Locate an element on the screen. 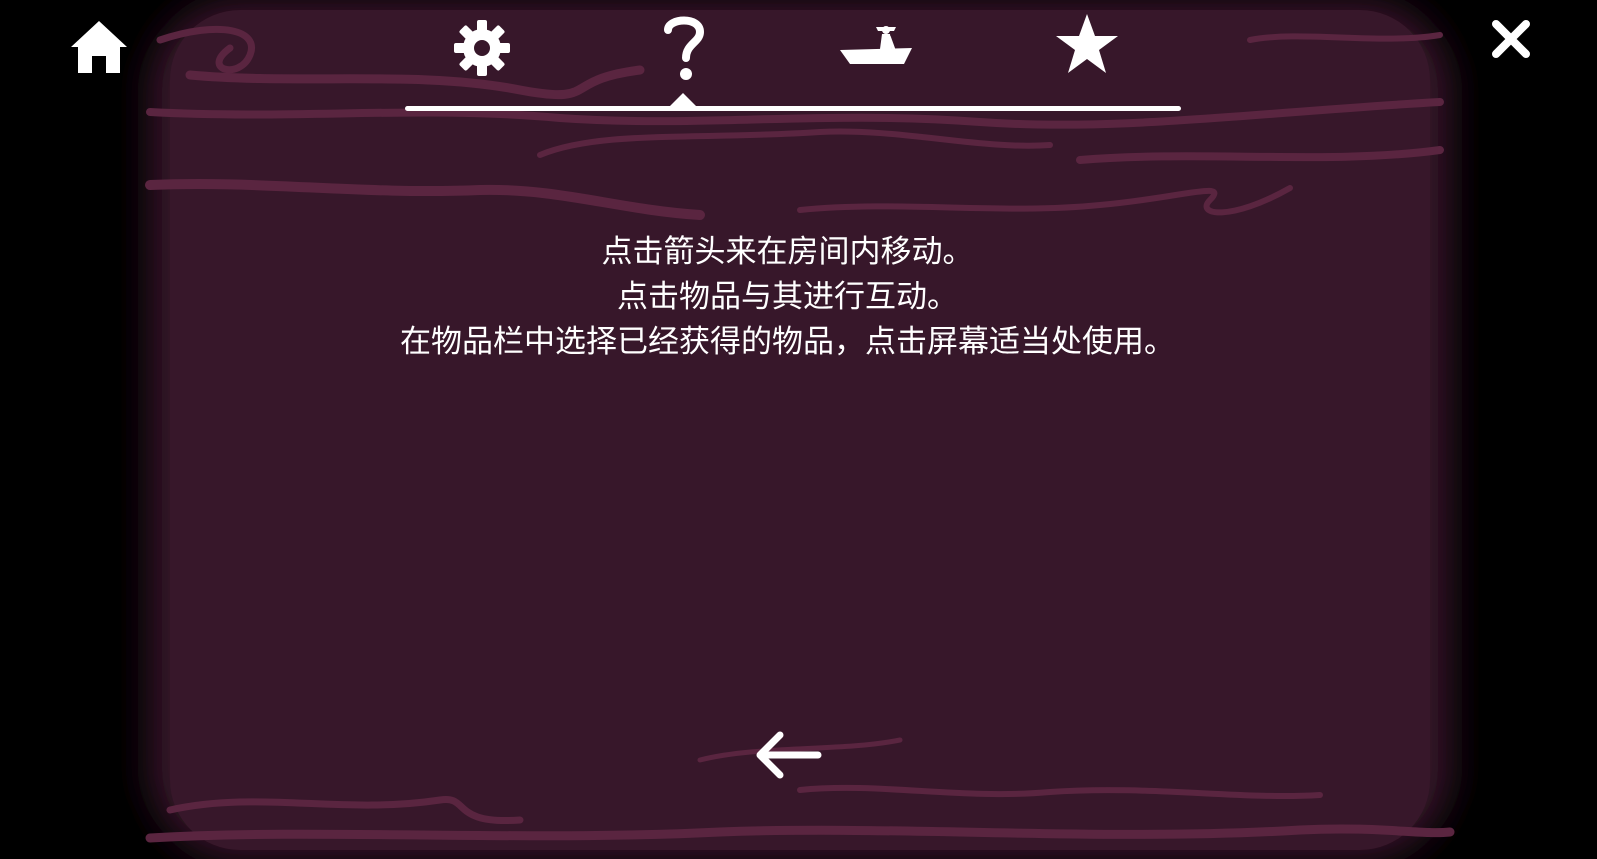 This screenshot has width=1597, height=859. help-line-move: 点击箭头来在房间内移动。 is located at coordinates (787, 252).